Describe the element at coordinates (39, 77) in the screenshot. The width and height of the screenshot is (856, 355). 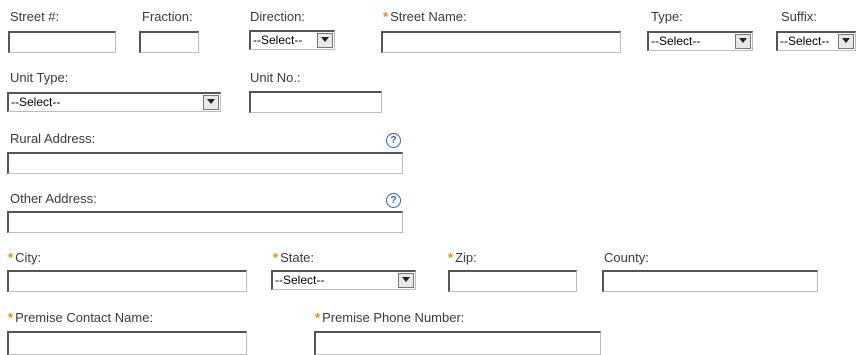
I see `unit-type-label: Unit Type:` at that location.